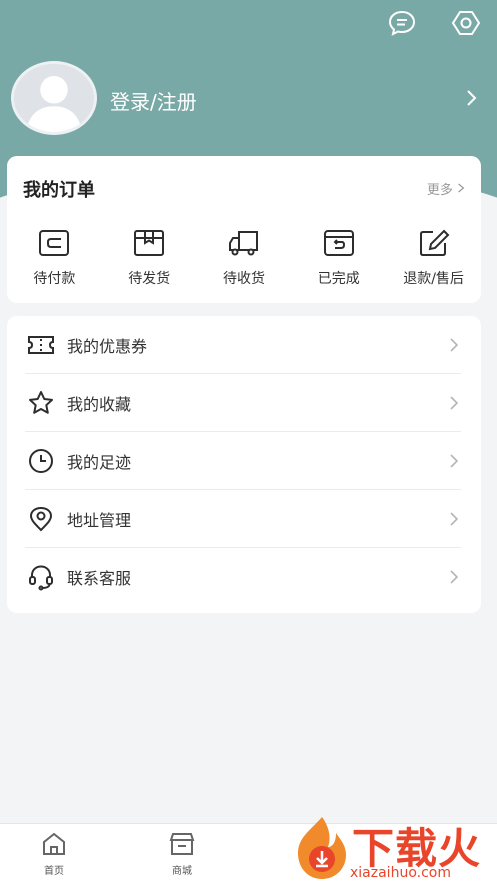  I want to click on order-item-pending-payment: 待付款, so click(54, 258).